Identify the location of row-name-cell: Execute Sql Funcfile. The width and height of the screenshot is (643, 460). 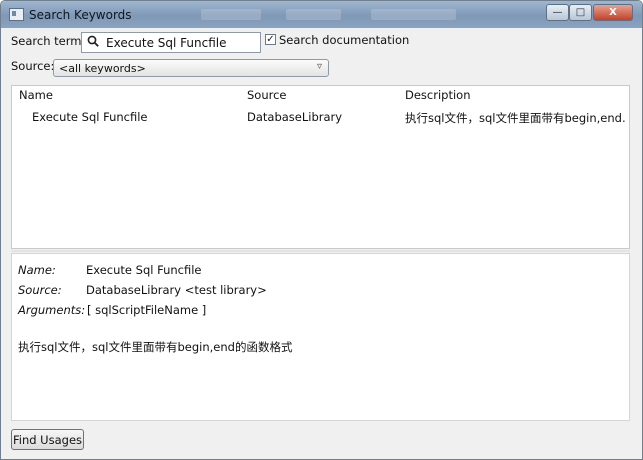
(90, 117).